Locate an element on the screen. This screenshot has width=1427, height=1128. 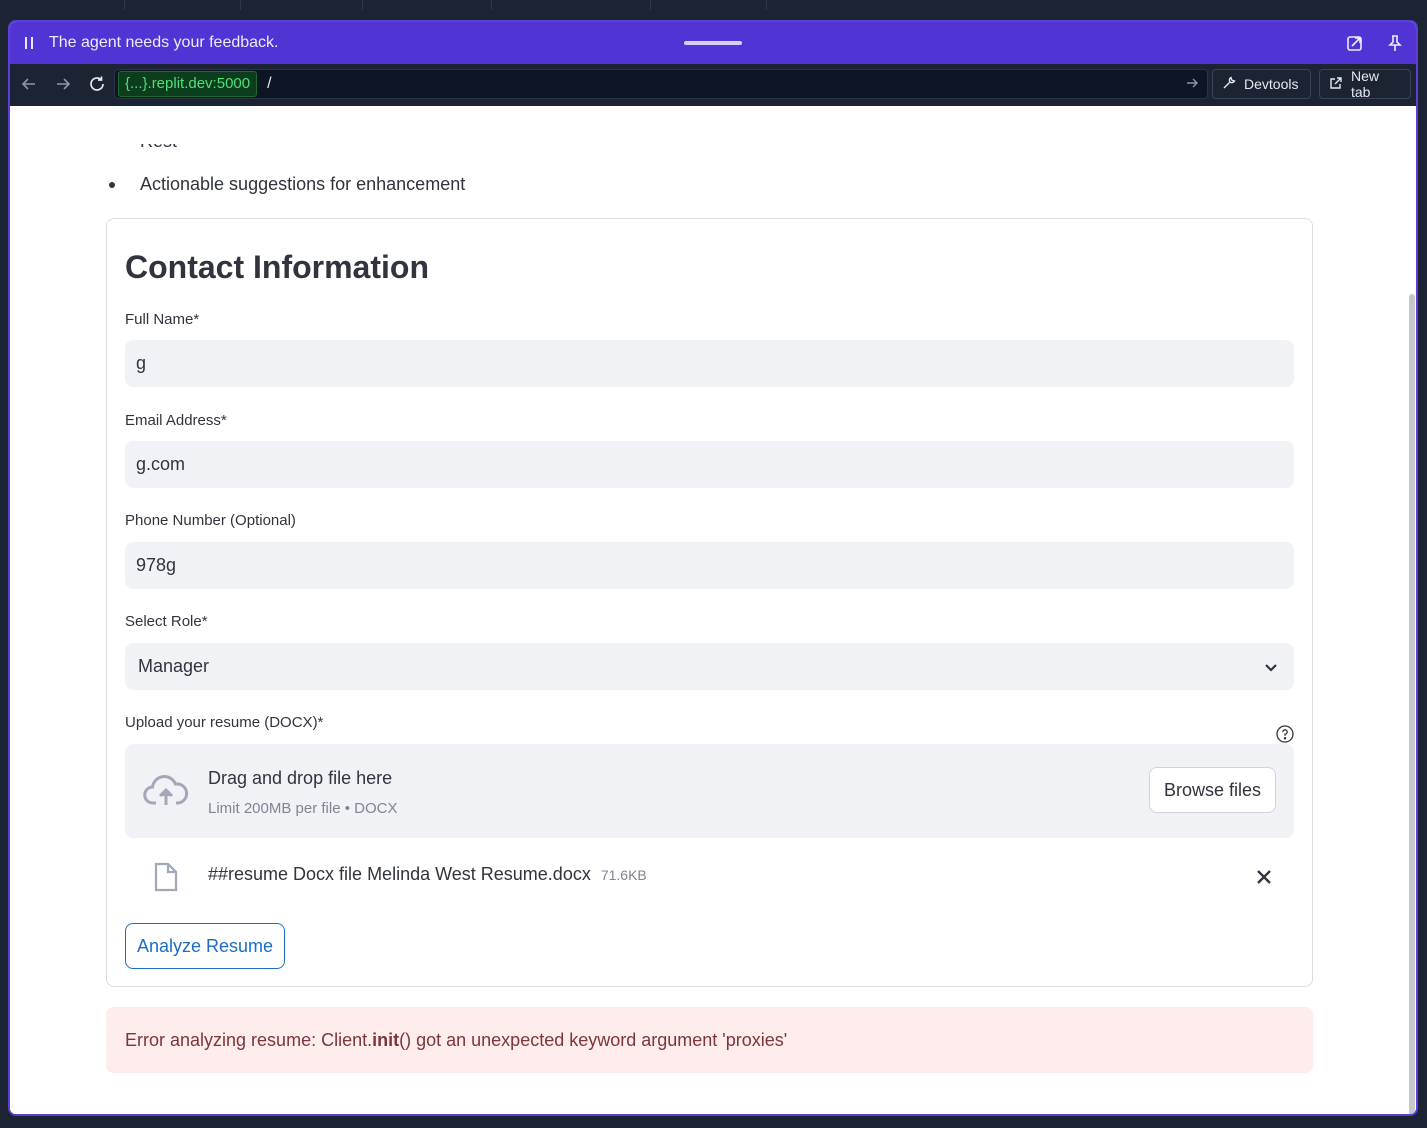
list-item: Actionable suggestions for enhancement is located at coordinates (287, 184).